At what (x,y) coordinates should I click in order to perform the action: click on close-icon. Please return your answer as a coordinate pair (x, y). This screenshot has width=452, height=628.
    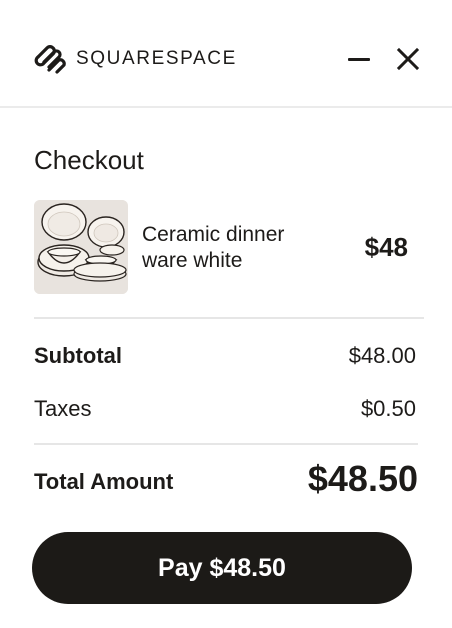
    Looking at the image, I should click on (408, 59).